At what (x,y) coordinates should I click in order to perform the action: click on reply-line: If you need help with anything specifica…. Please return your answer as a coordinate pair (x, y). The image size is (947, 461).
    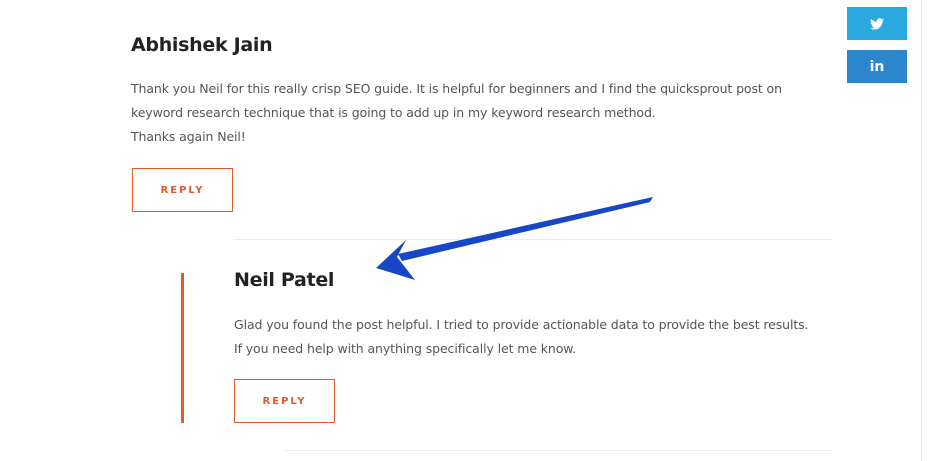
    Looking at the image, I should click on (405, 348).